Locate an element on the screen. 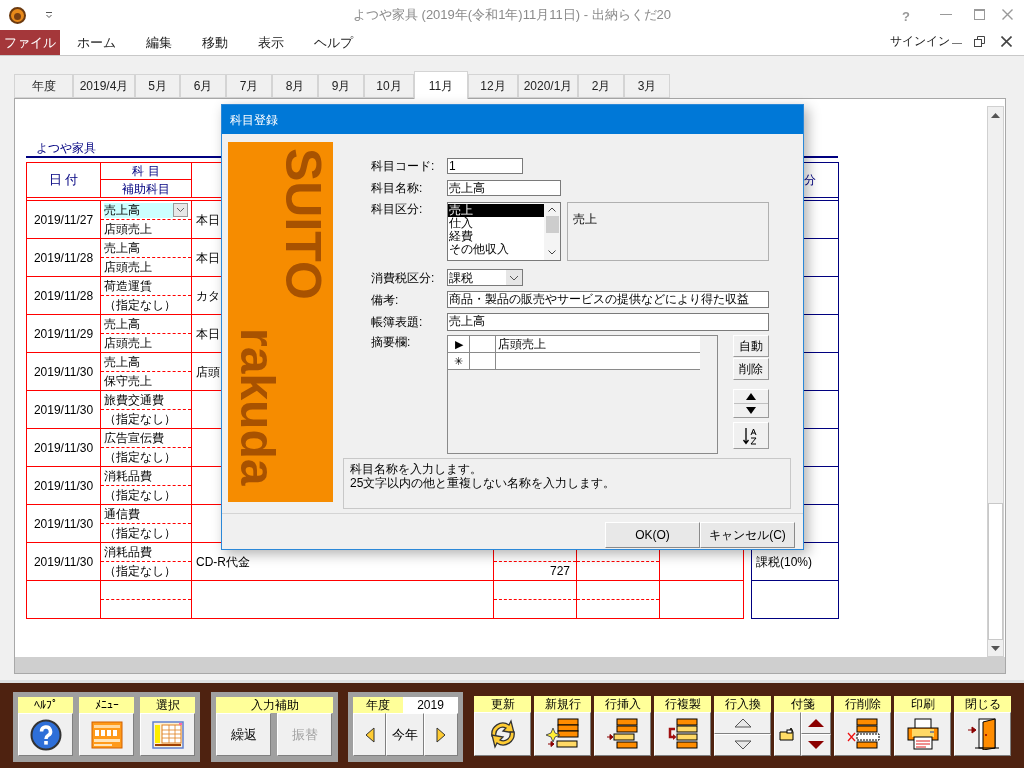  toolbar-label: 付箋 is located at coordinates (802, 704).